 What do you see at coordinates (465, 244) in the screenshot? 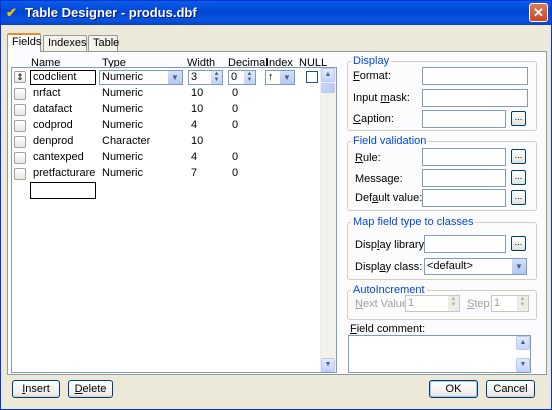
I see `display-library-input` at bounding box center [465, 244].